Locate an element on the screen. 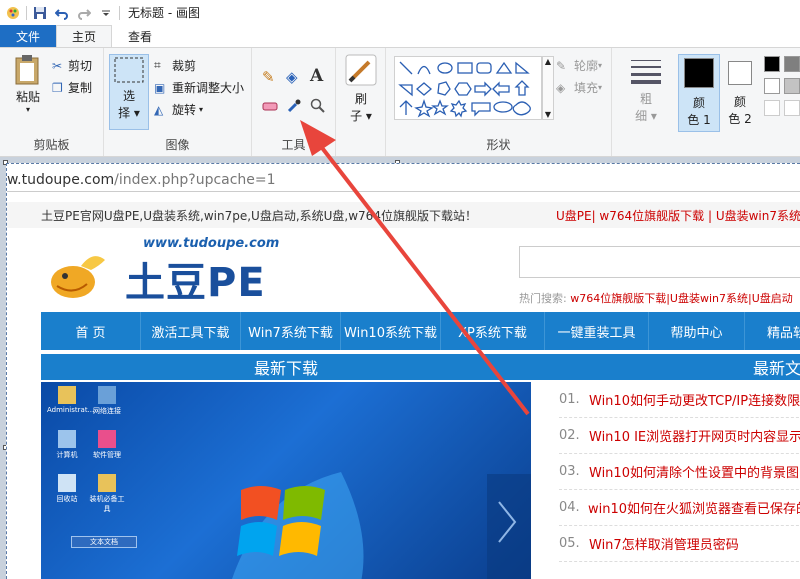 This screenshot has width=800, height=579. tab-view: 查看 is located at coordinates (140, 36).